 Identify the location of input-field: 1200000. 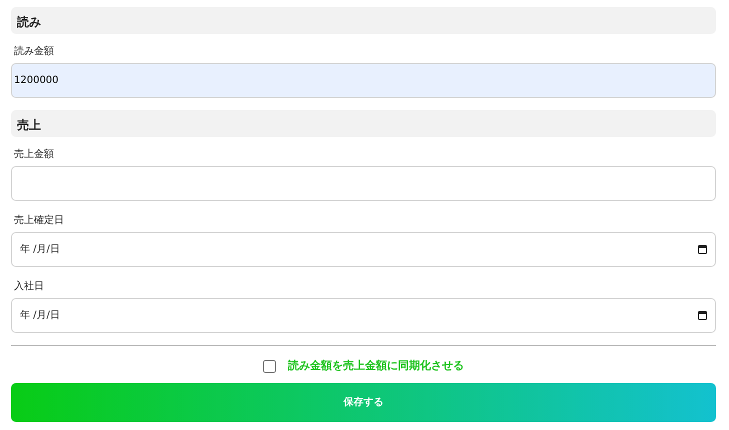
(363, 80).